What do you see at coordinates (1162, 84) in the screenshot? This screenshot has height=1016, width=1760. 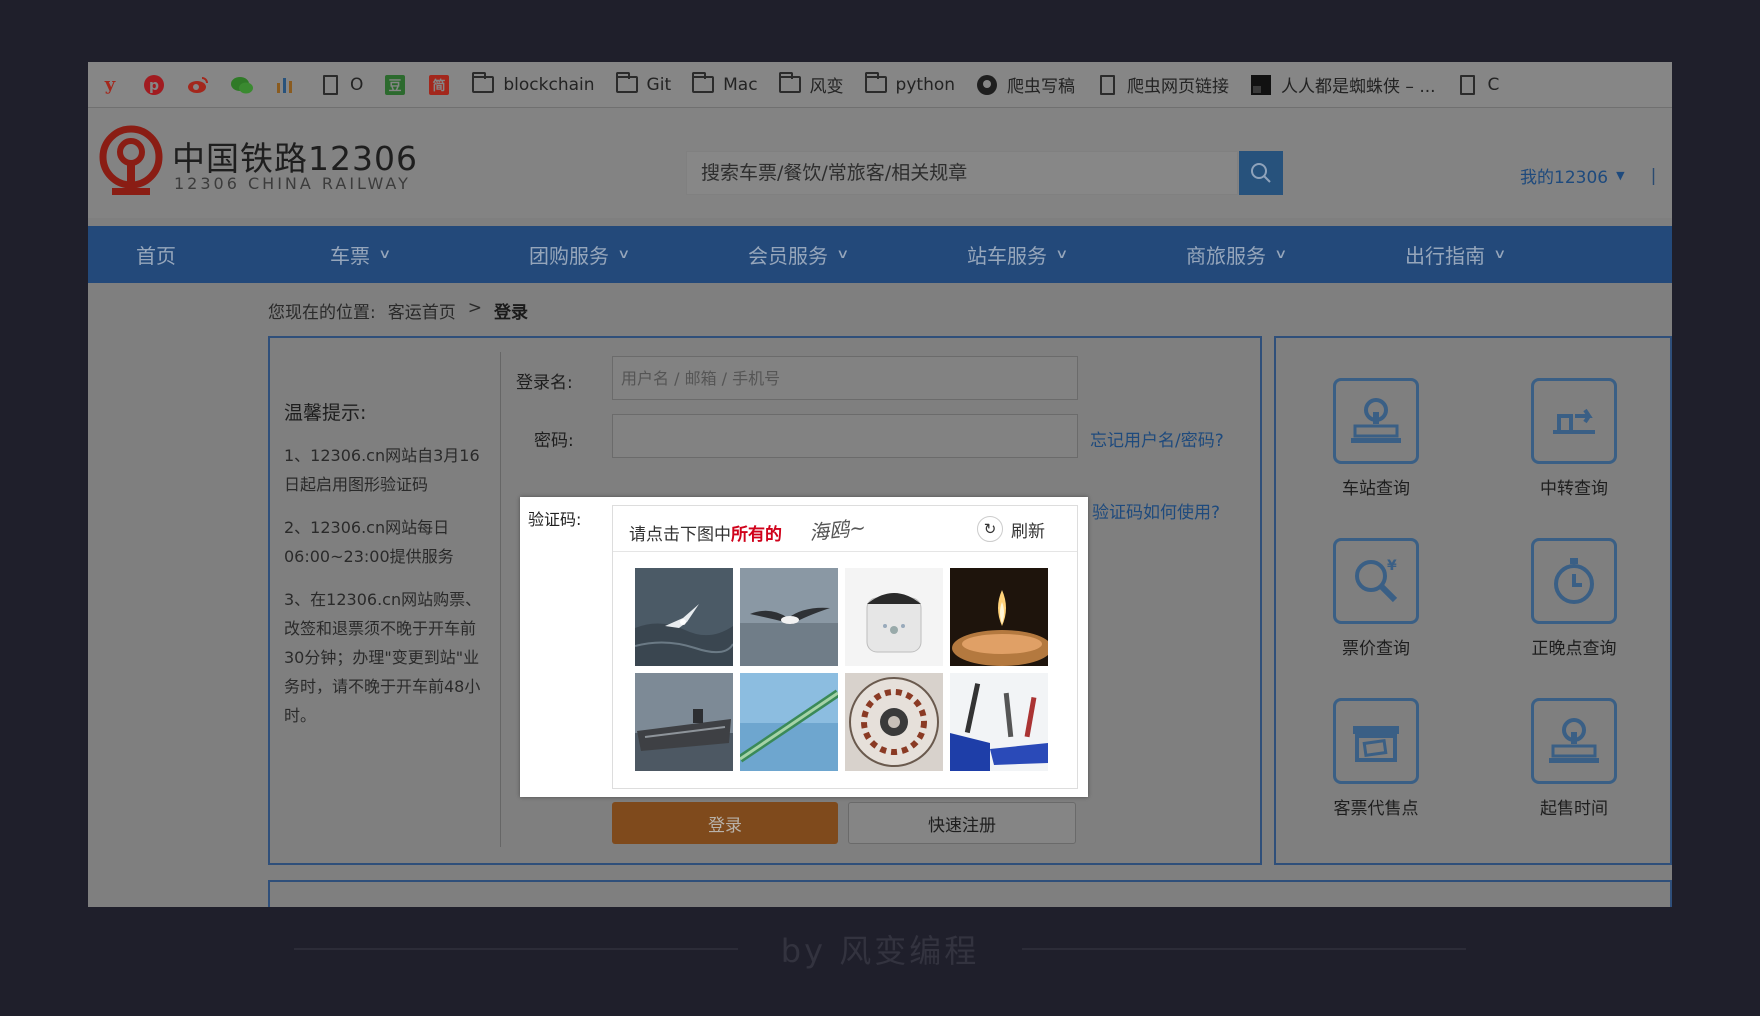 I see `bookmark-page-spider: 爬虫网页链接` at bounding box center [1162, 84].